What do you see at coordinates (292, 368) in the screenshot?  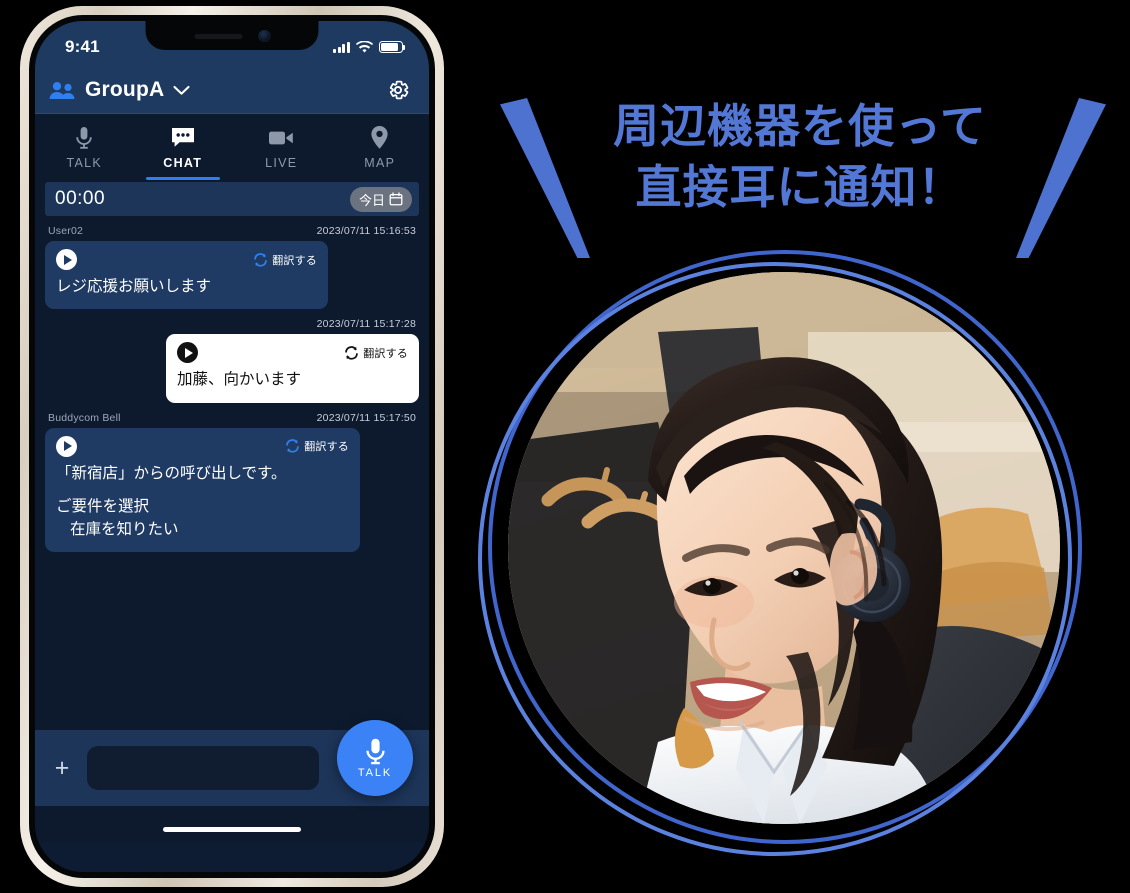 I see `message-bubble-outgoing: 翻訳する 加藤、向かいます` at bounding box center [292, 368].